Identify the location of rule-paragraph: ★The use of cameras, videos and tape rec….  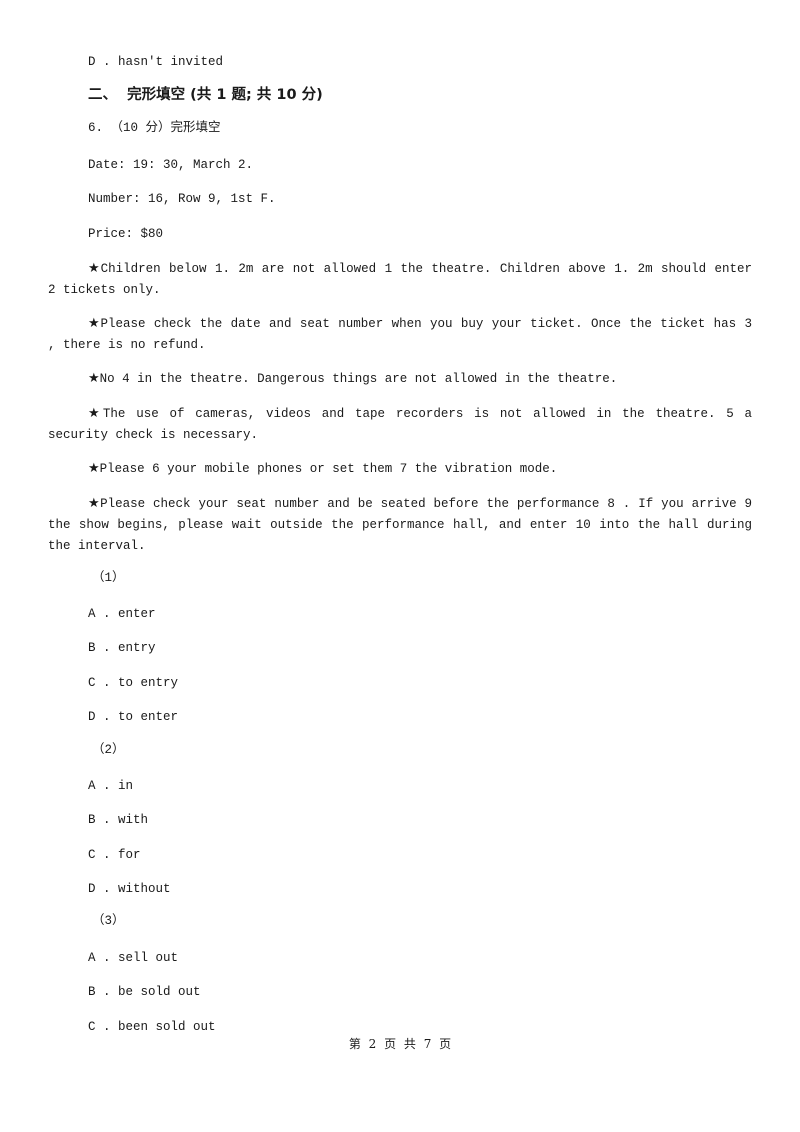
(400, 424).